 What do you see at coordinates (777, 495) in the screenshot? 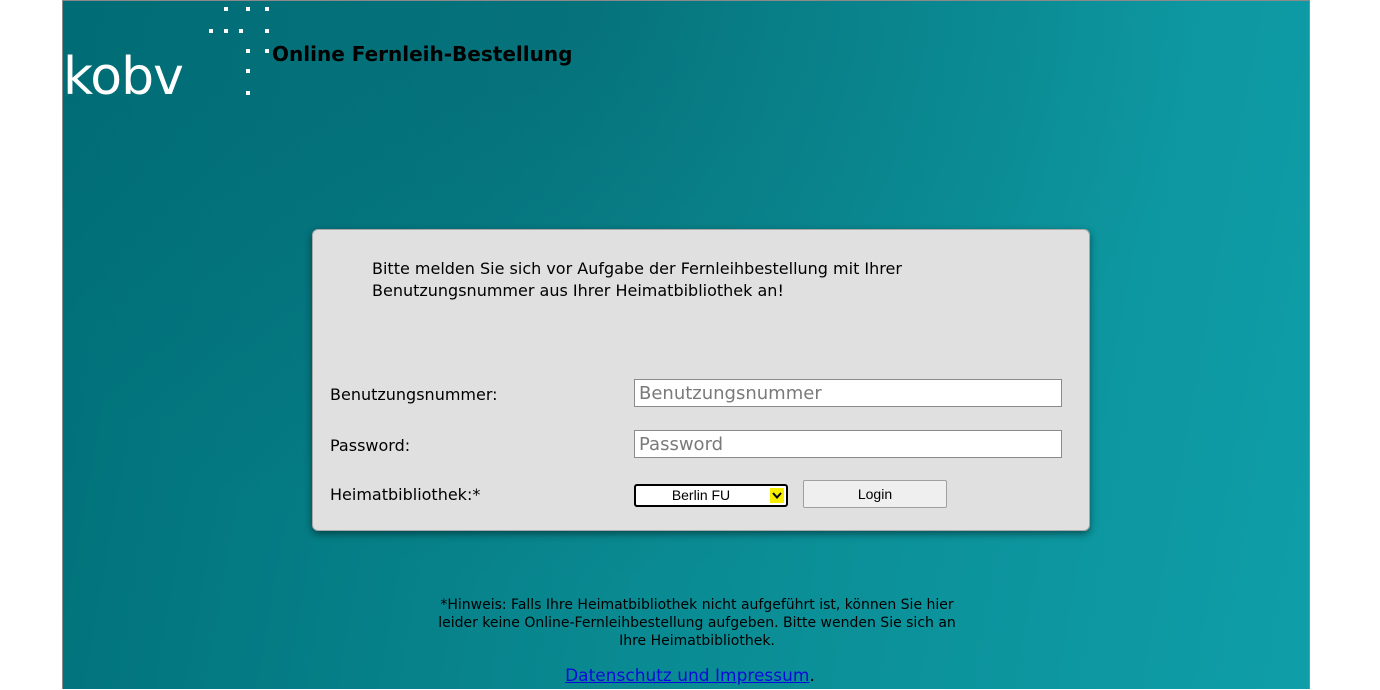
I see `chevron-down-icon` at bounding box center [777, 495].